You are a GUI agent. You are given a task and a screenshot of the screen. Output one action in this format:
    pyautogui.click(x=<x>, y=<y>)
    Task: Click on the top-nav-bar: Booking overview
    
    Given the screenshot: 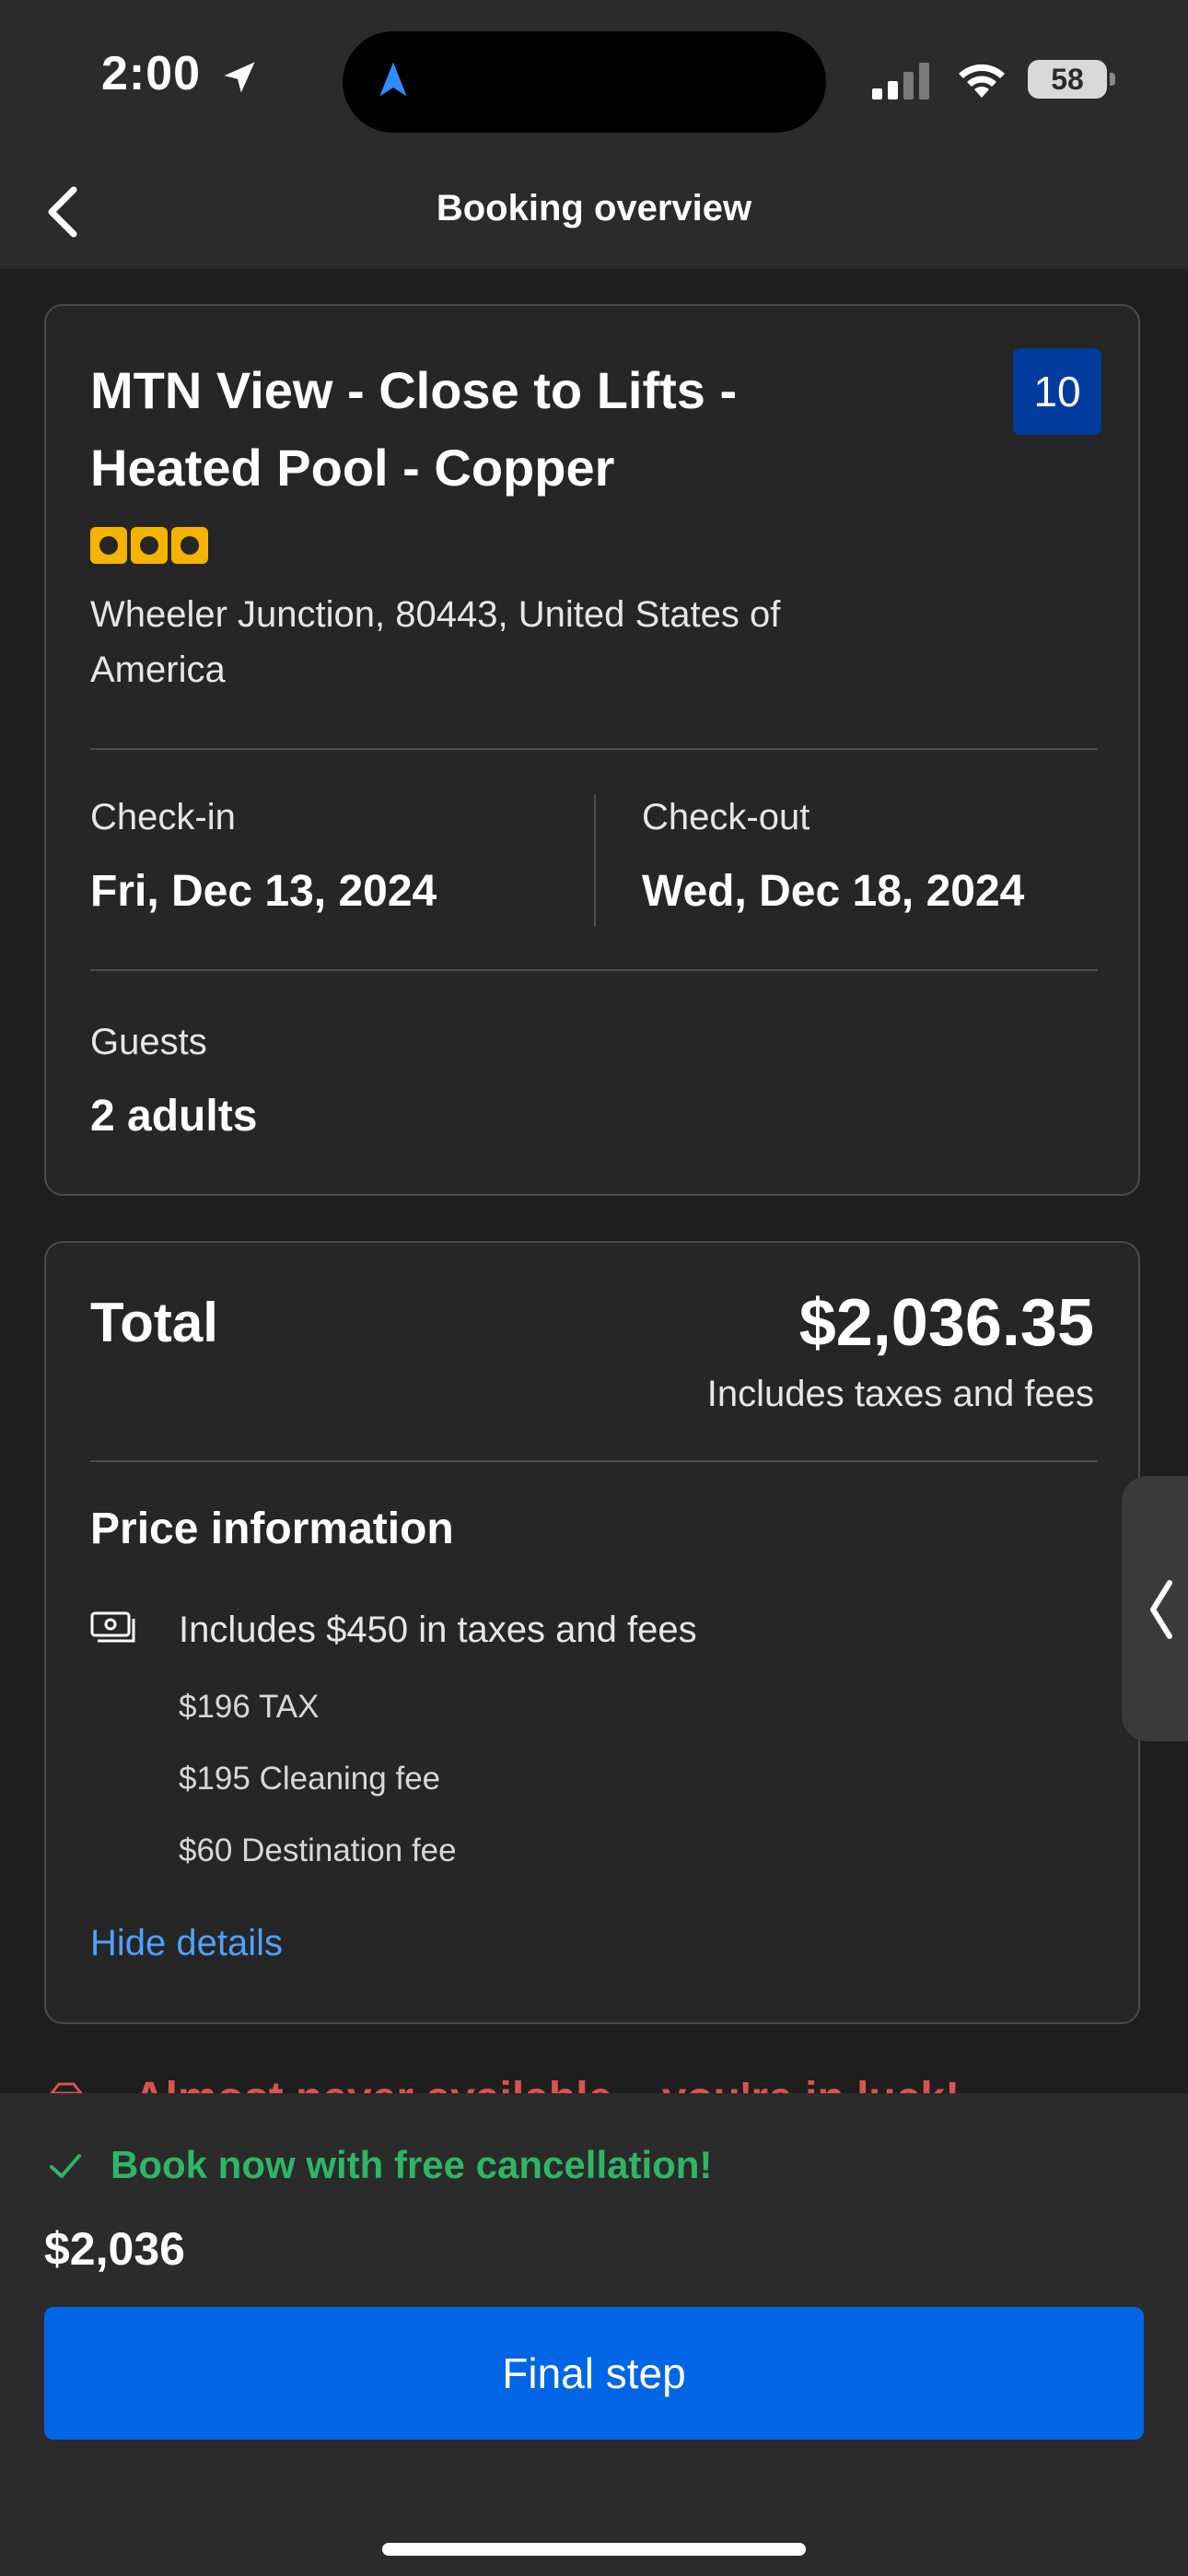 What is the action you would take?
    pyautogui.click(x=594, y=213)
    